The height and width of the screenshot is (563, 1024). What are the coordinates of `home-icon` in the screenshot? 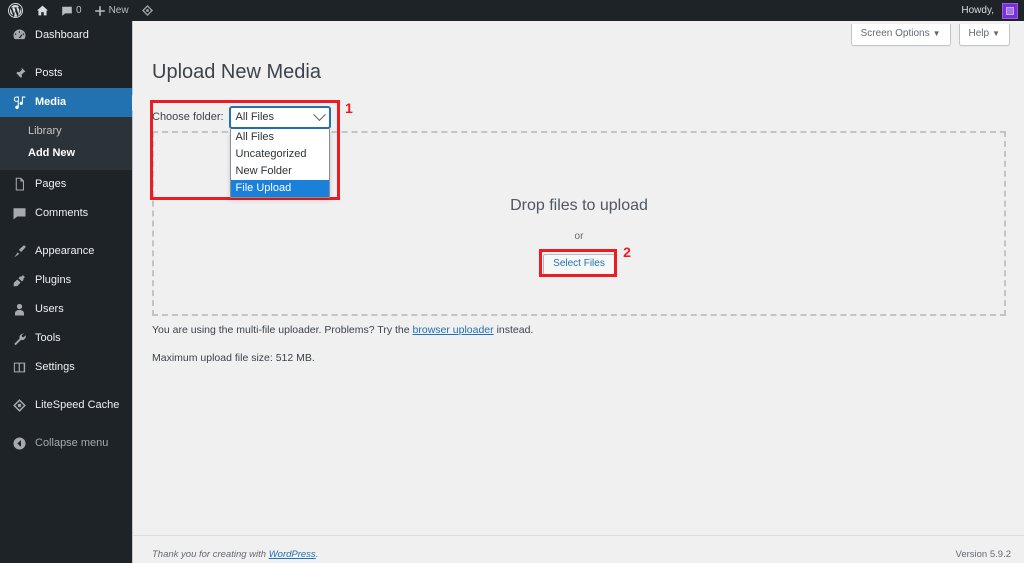 It's located at (42, 10).